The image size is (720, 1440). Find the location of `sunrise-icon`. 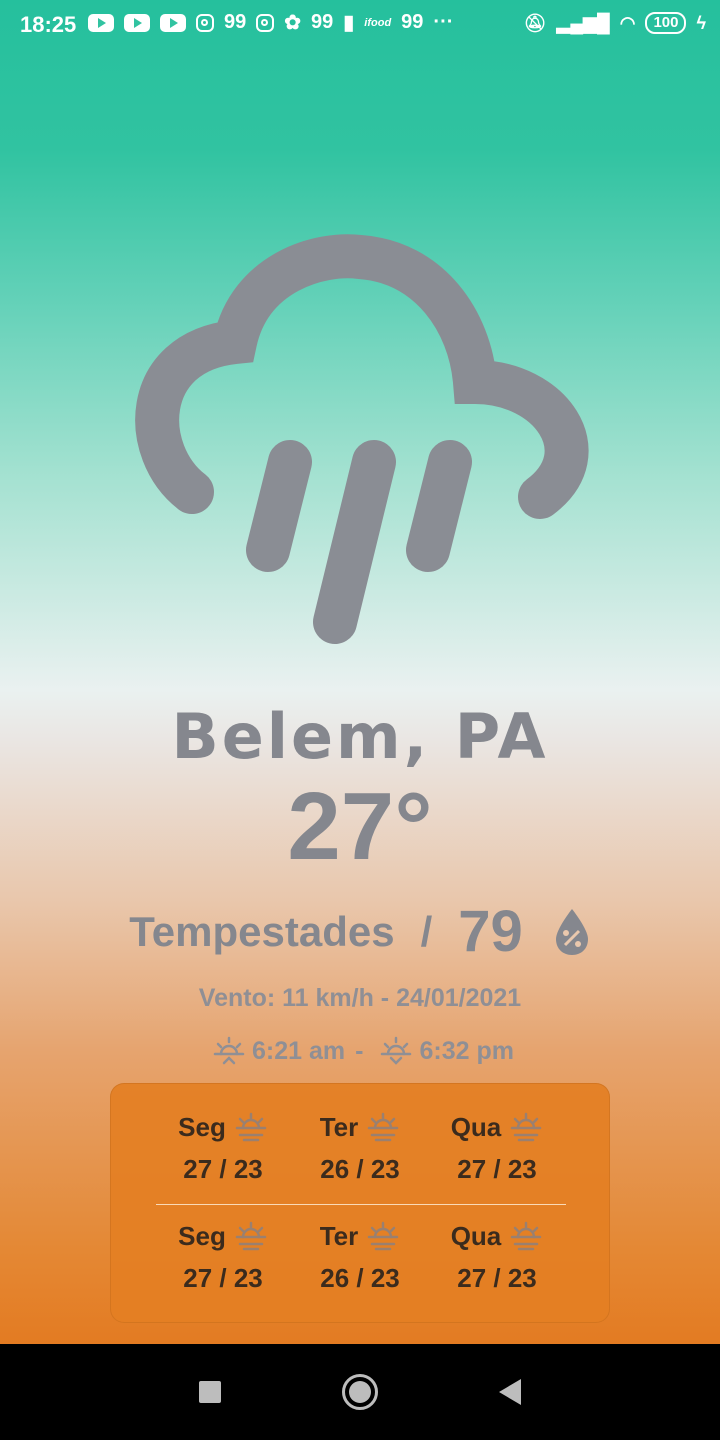

sunrise-icon is located at coordinates (229, 1050).